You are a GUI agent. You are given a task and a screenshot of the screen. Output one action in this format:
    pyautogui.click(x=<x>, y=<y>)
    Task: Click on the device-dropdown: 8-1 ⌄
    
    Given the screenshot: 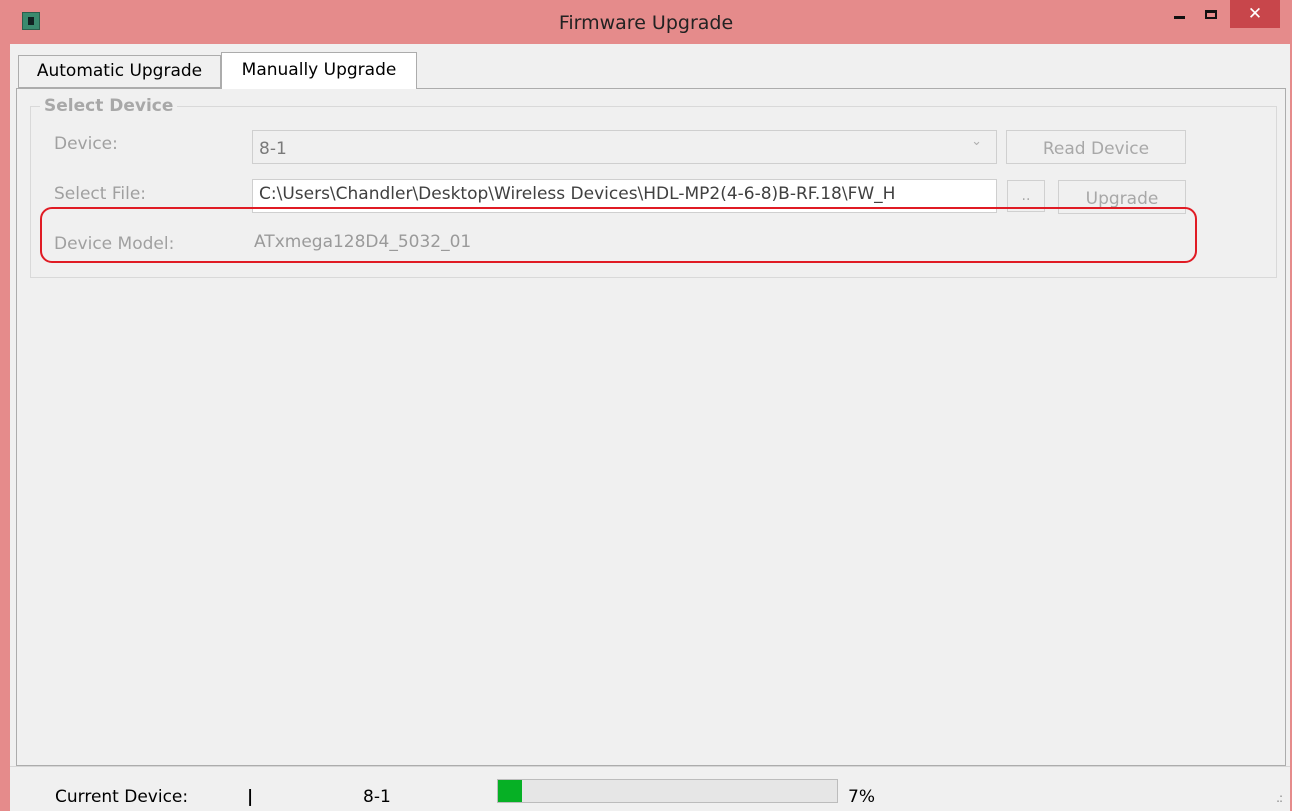 What is the action you would take?
    pyautogui.click(x=624, y=147)
    